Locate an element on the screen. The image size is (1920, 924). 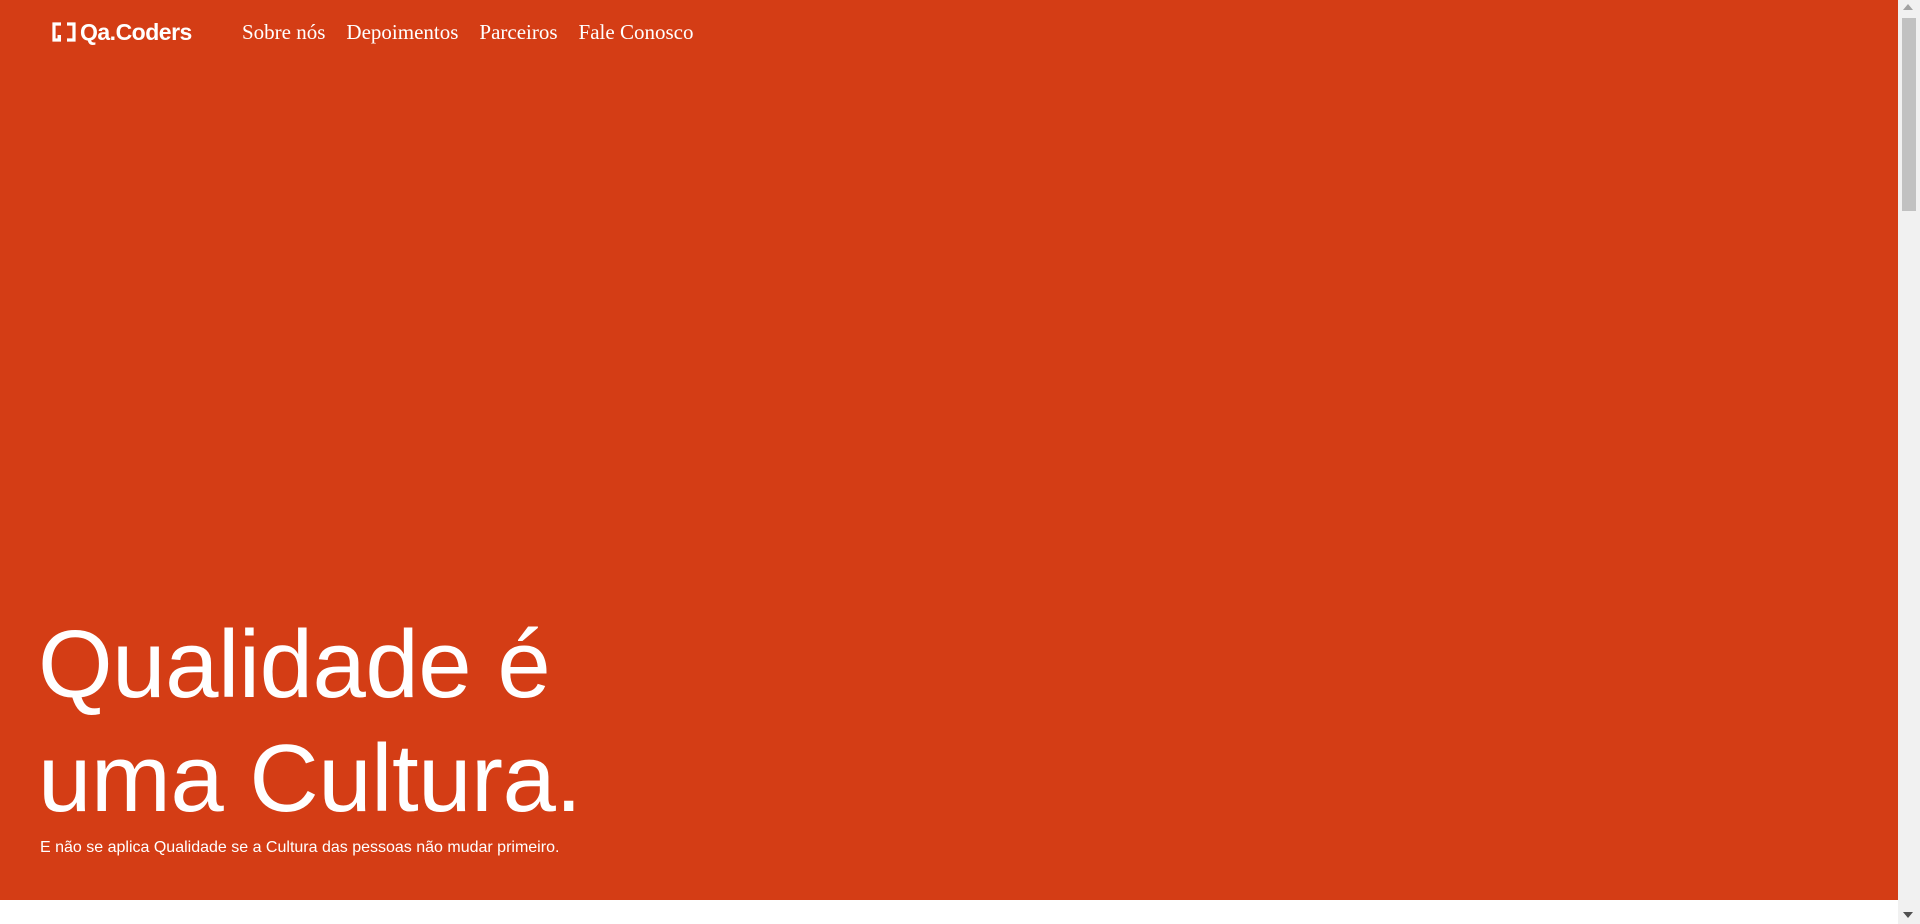
nav-link-sobre-nos: Sobre nós is located at coordinates (283, 32).